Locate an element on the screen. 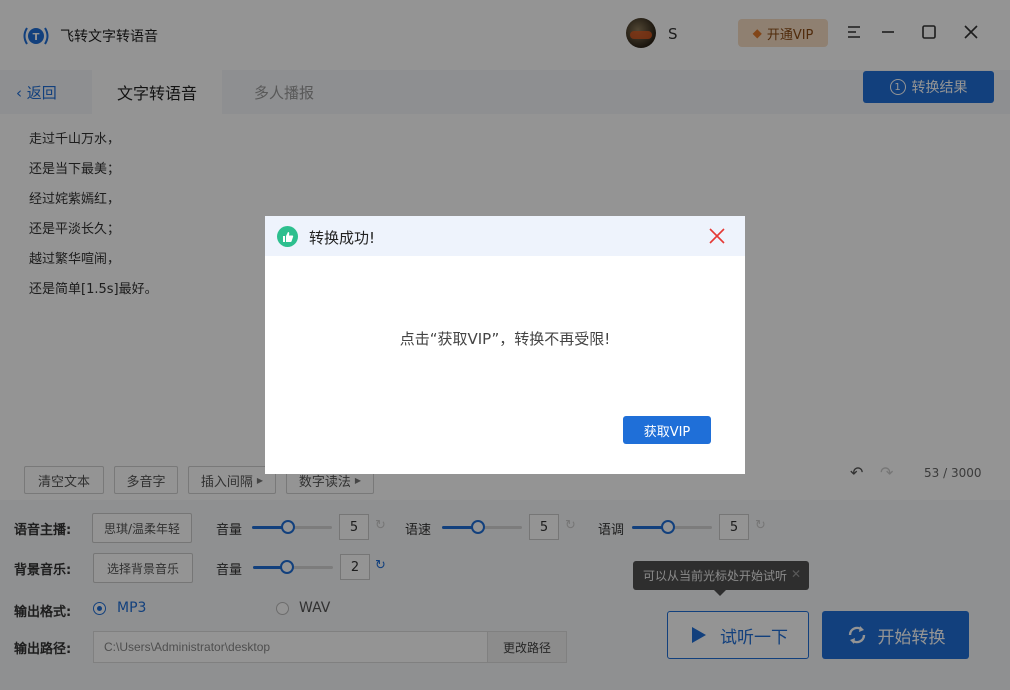 This screenshot has height=690, width=1010. close-dialog-icon is located at coordinates (717, 236).